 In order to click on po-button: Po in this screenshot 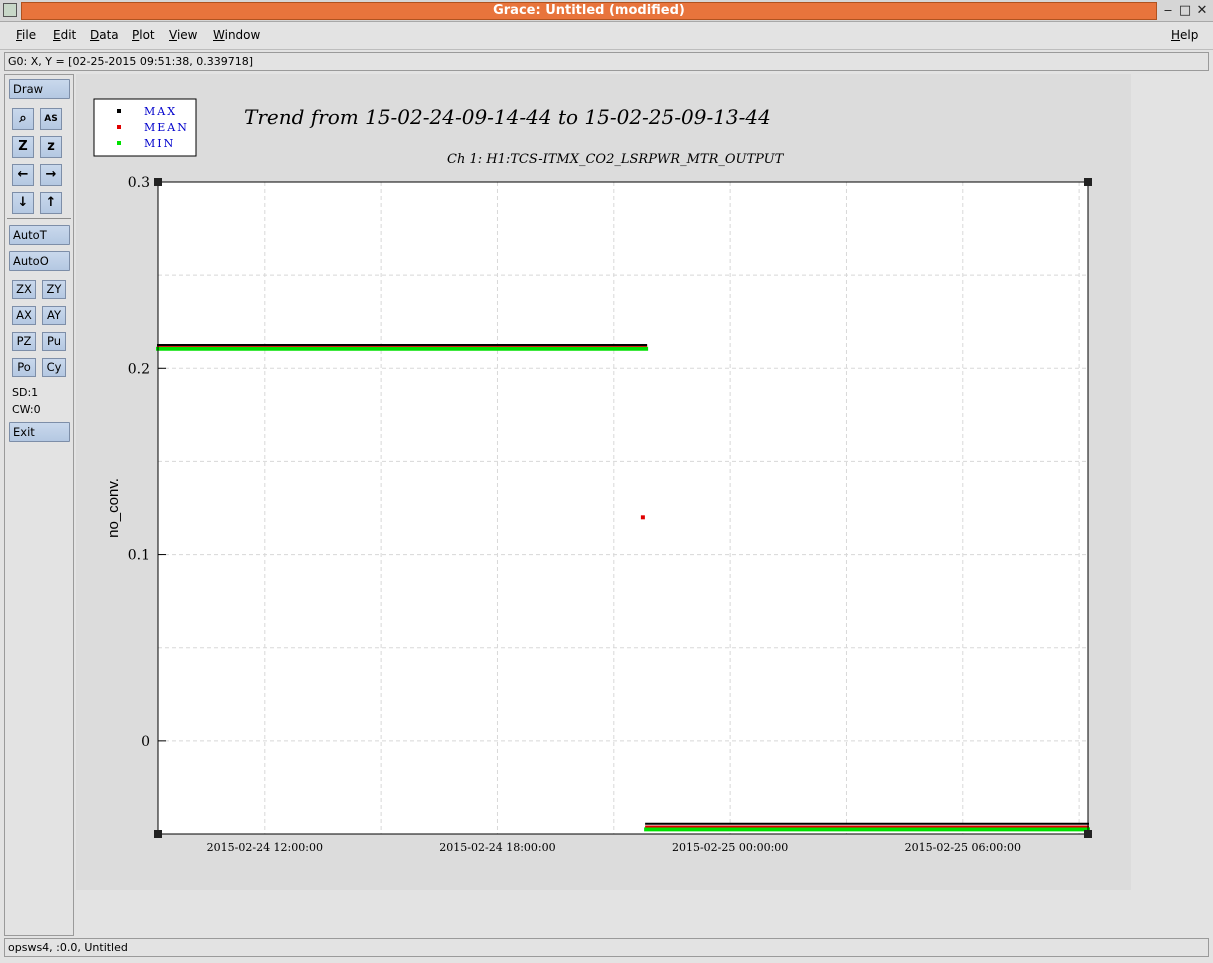, I will do `click(24, 367)`.